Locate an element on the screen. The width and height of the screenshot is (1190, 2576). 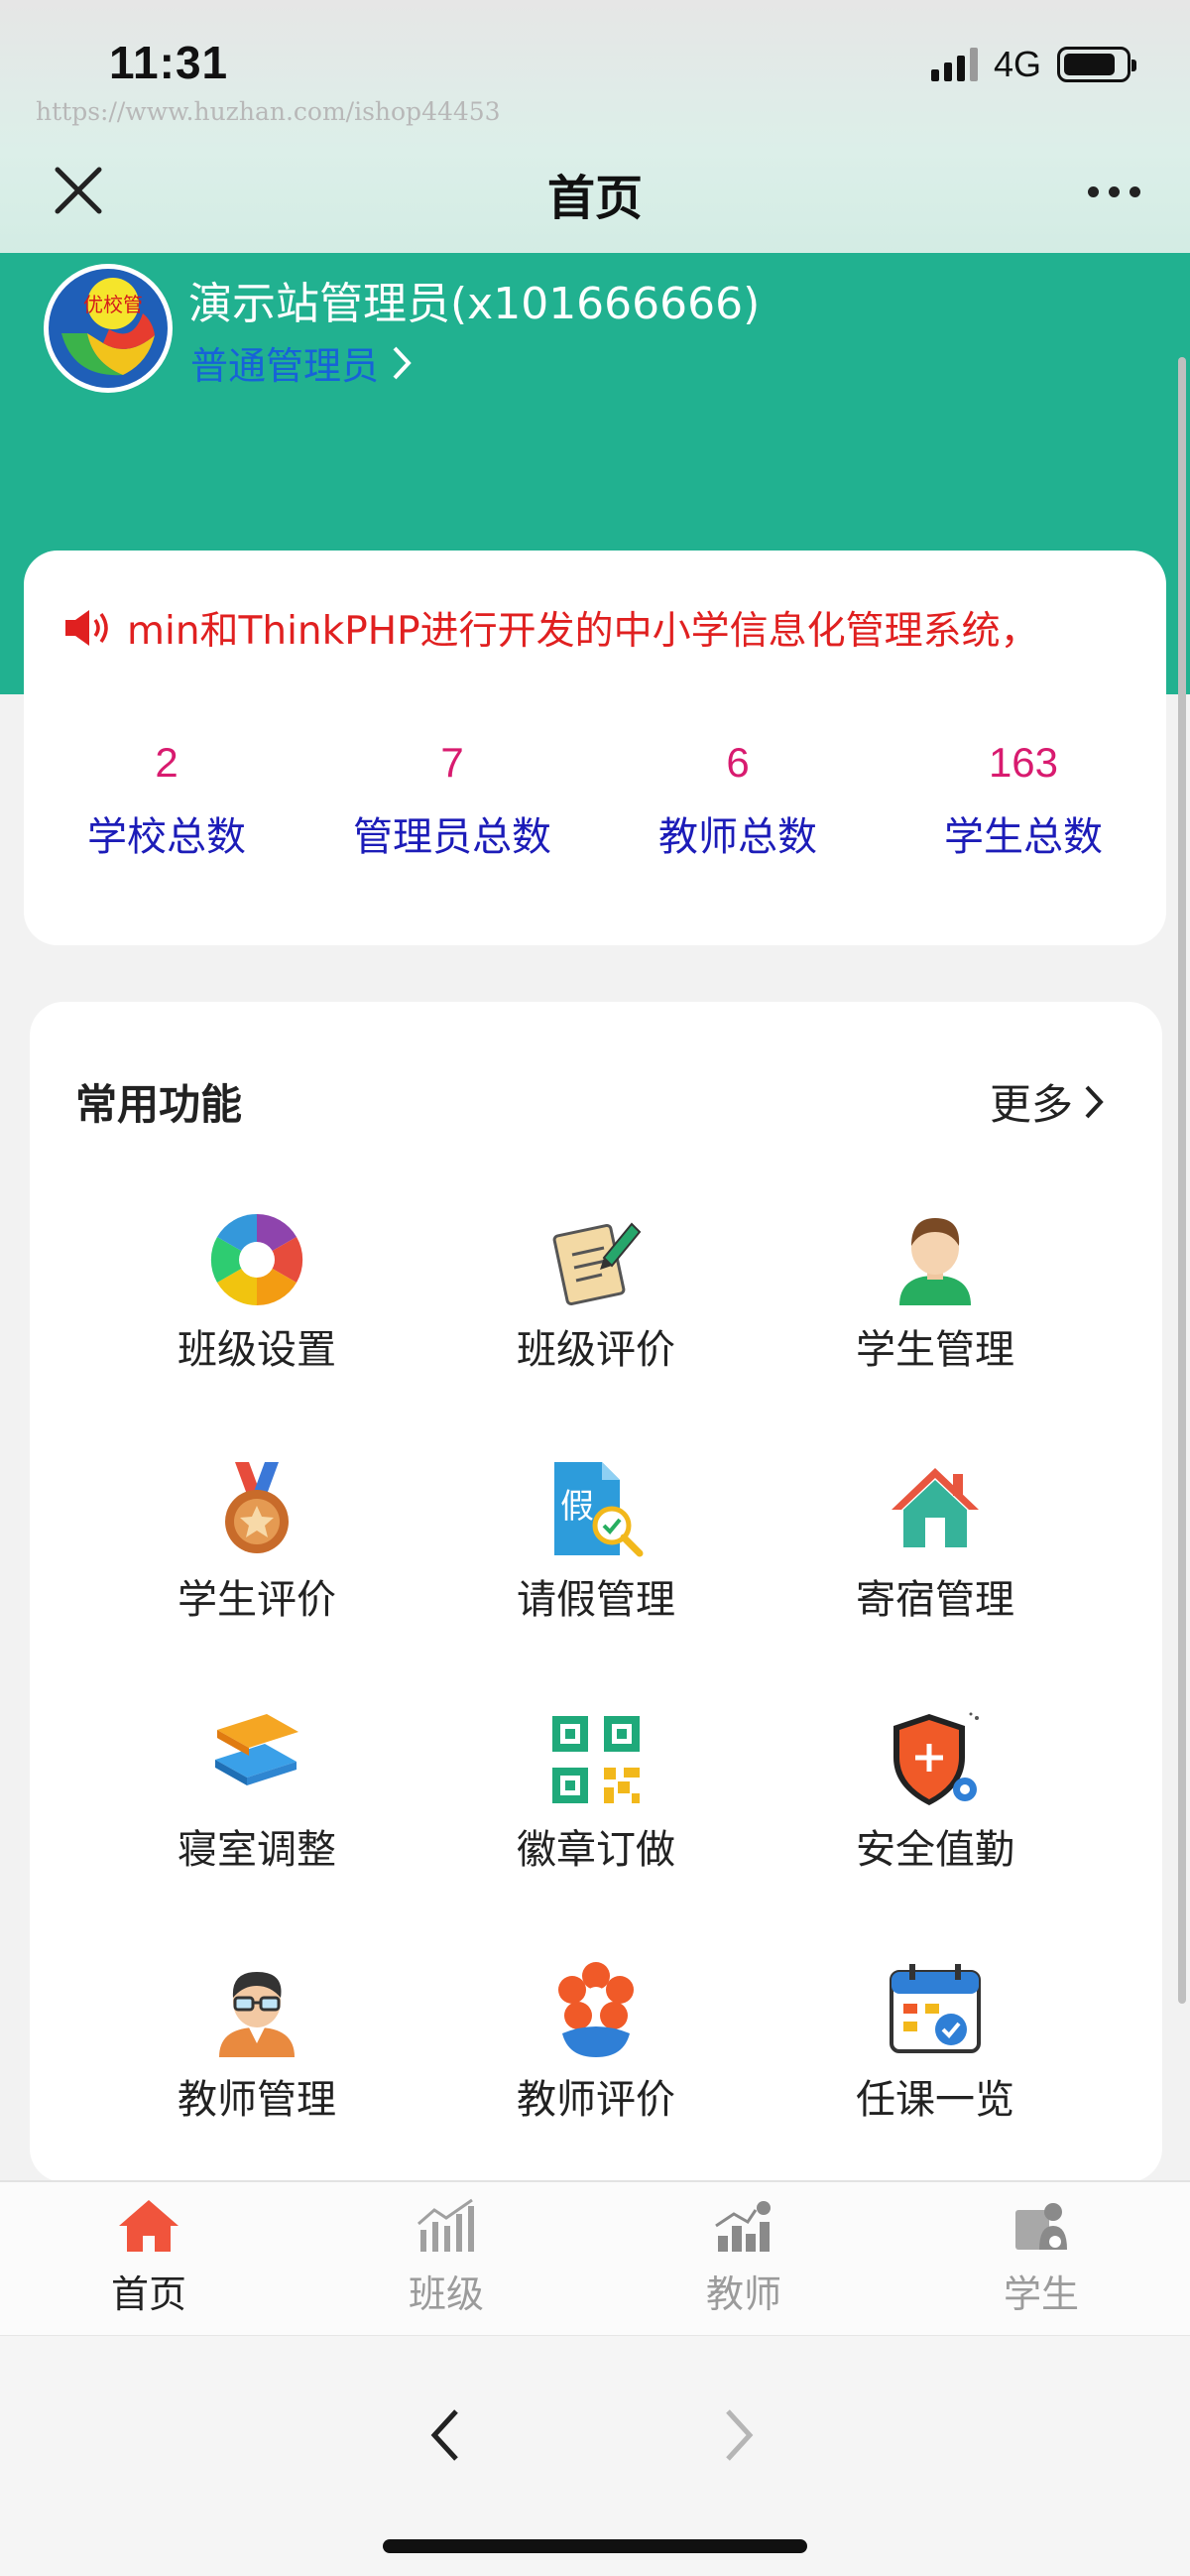
func-class-evaluation: 班级评价 is located at coordinates (596, 1309).